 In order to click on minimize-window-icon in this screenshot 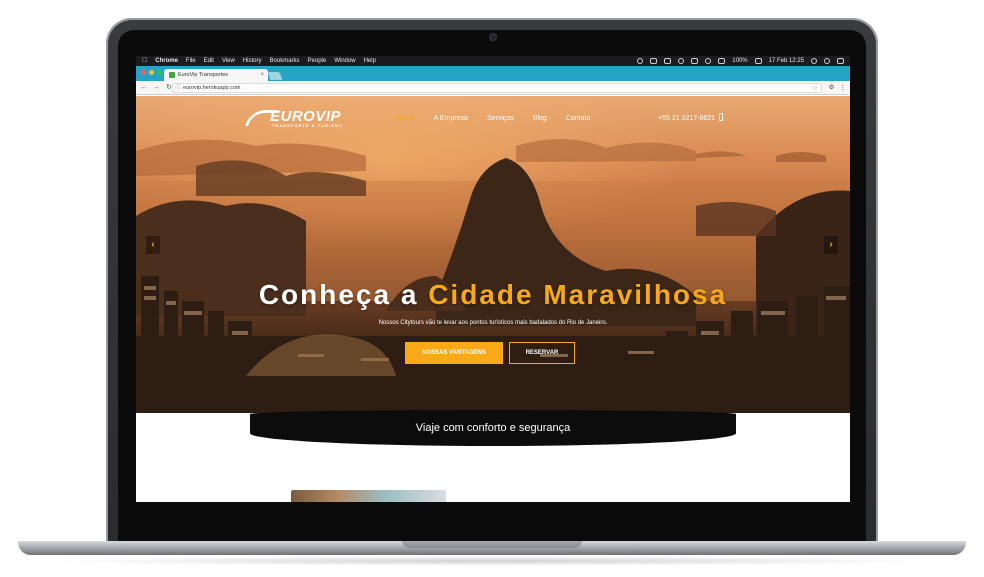, I will do `click(151, 72)`.